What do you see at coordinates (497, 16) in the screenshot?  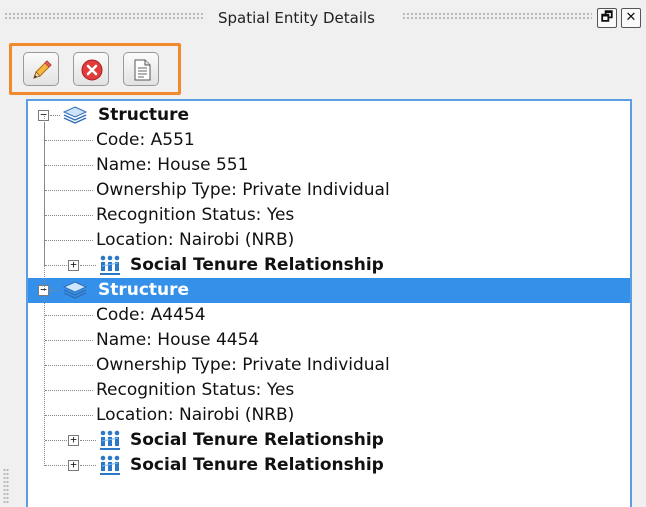 I see `drag-grip-right` at bounding box center [497, 16].